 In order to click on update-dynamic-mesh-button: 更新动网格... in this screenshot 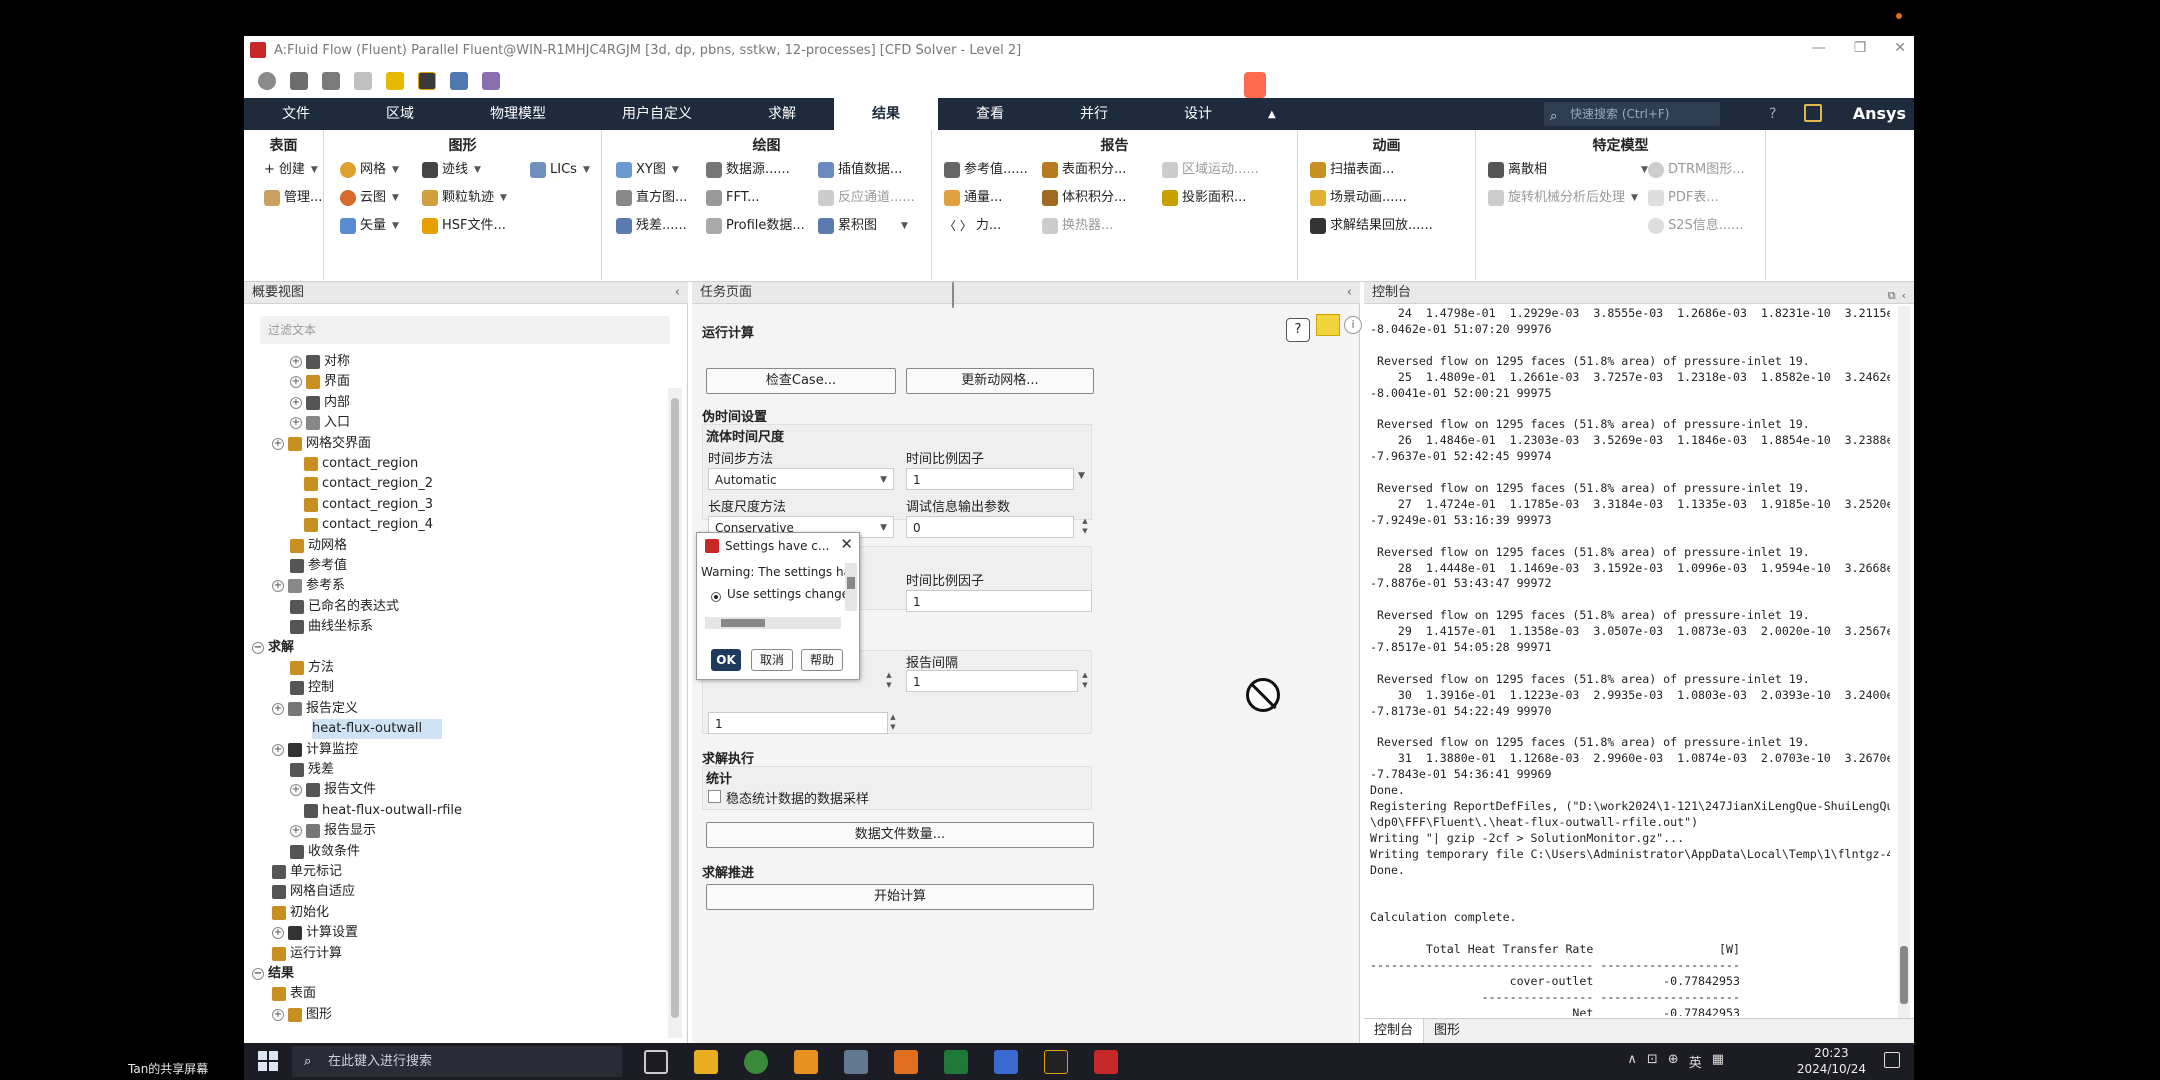, I will do `click(1000, 381)`.